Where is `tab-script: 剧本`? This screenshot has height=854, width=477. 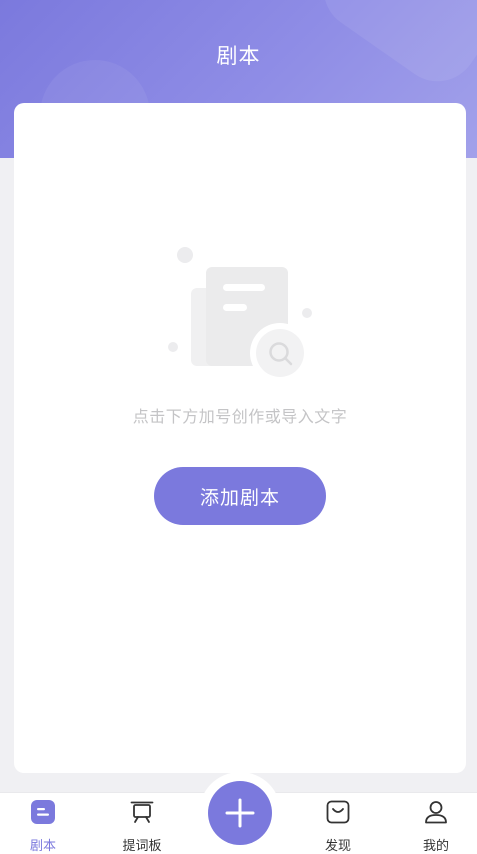 tab-script: 剧本 is located at coordinates (43, 823).